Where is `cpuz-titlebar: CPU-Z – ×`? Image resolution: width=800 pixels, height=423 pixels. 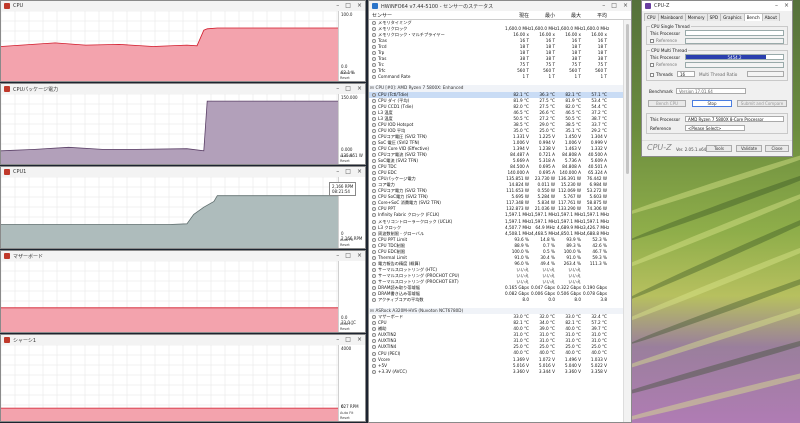 cpuz-titlebar: CPU-Z – × is located at coordinates (717, 6).